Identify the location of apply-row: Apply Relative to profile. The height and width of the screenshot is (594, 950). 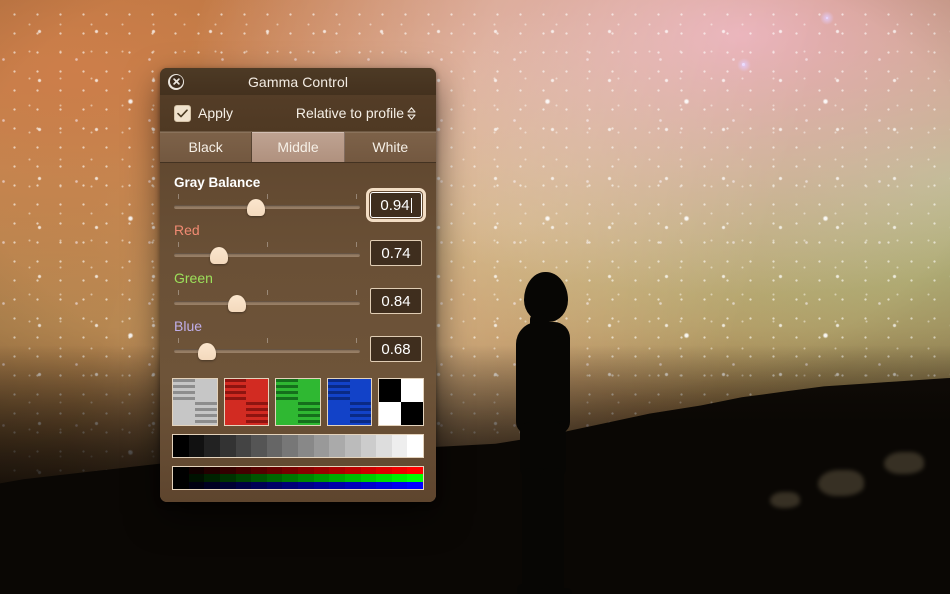
(298, 113).